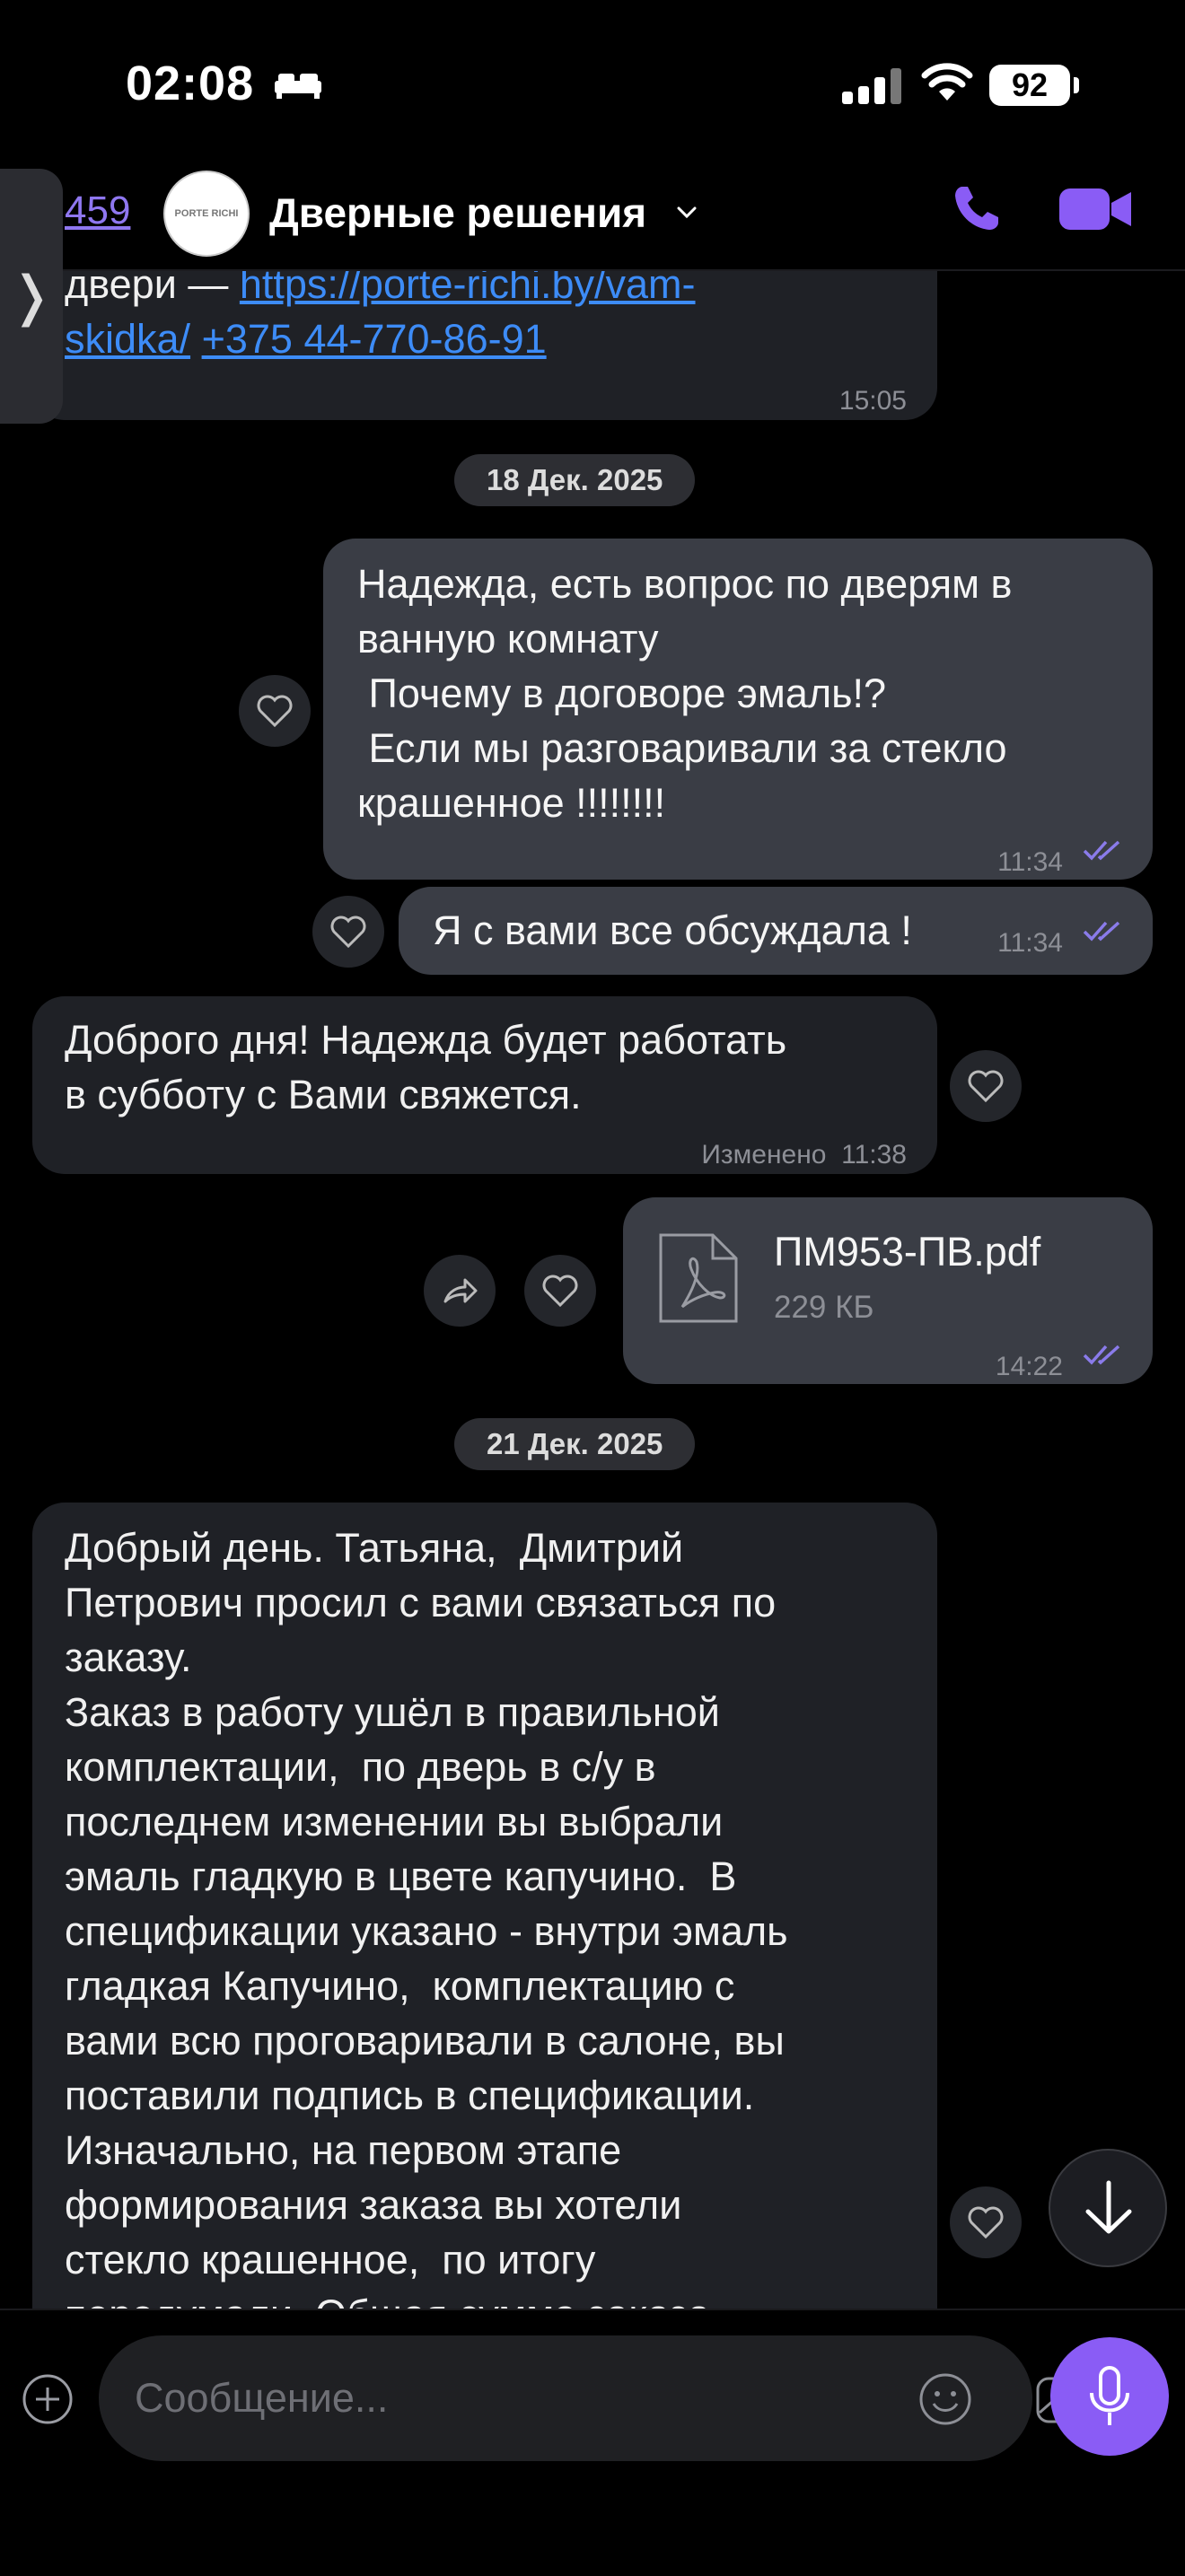  Describe the element at coordinates (425, 2040) in the screenshot. I see `message-line: вами всю проговаривали в салоне, вы` at that location.